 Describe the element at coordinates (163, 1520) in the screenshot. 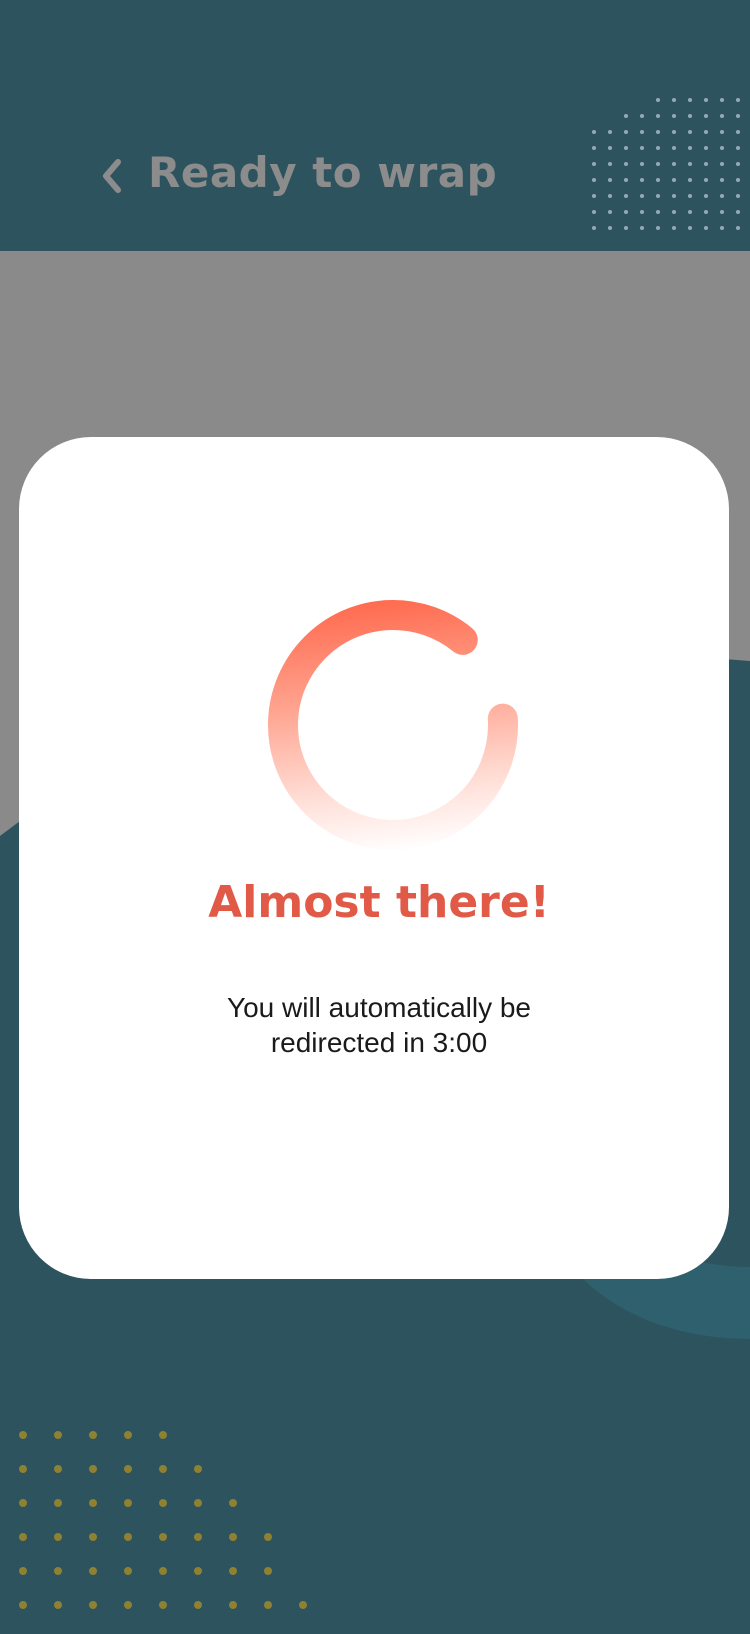

I see `footer-dots-decoration` at that location.